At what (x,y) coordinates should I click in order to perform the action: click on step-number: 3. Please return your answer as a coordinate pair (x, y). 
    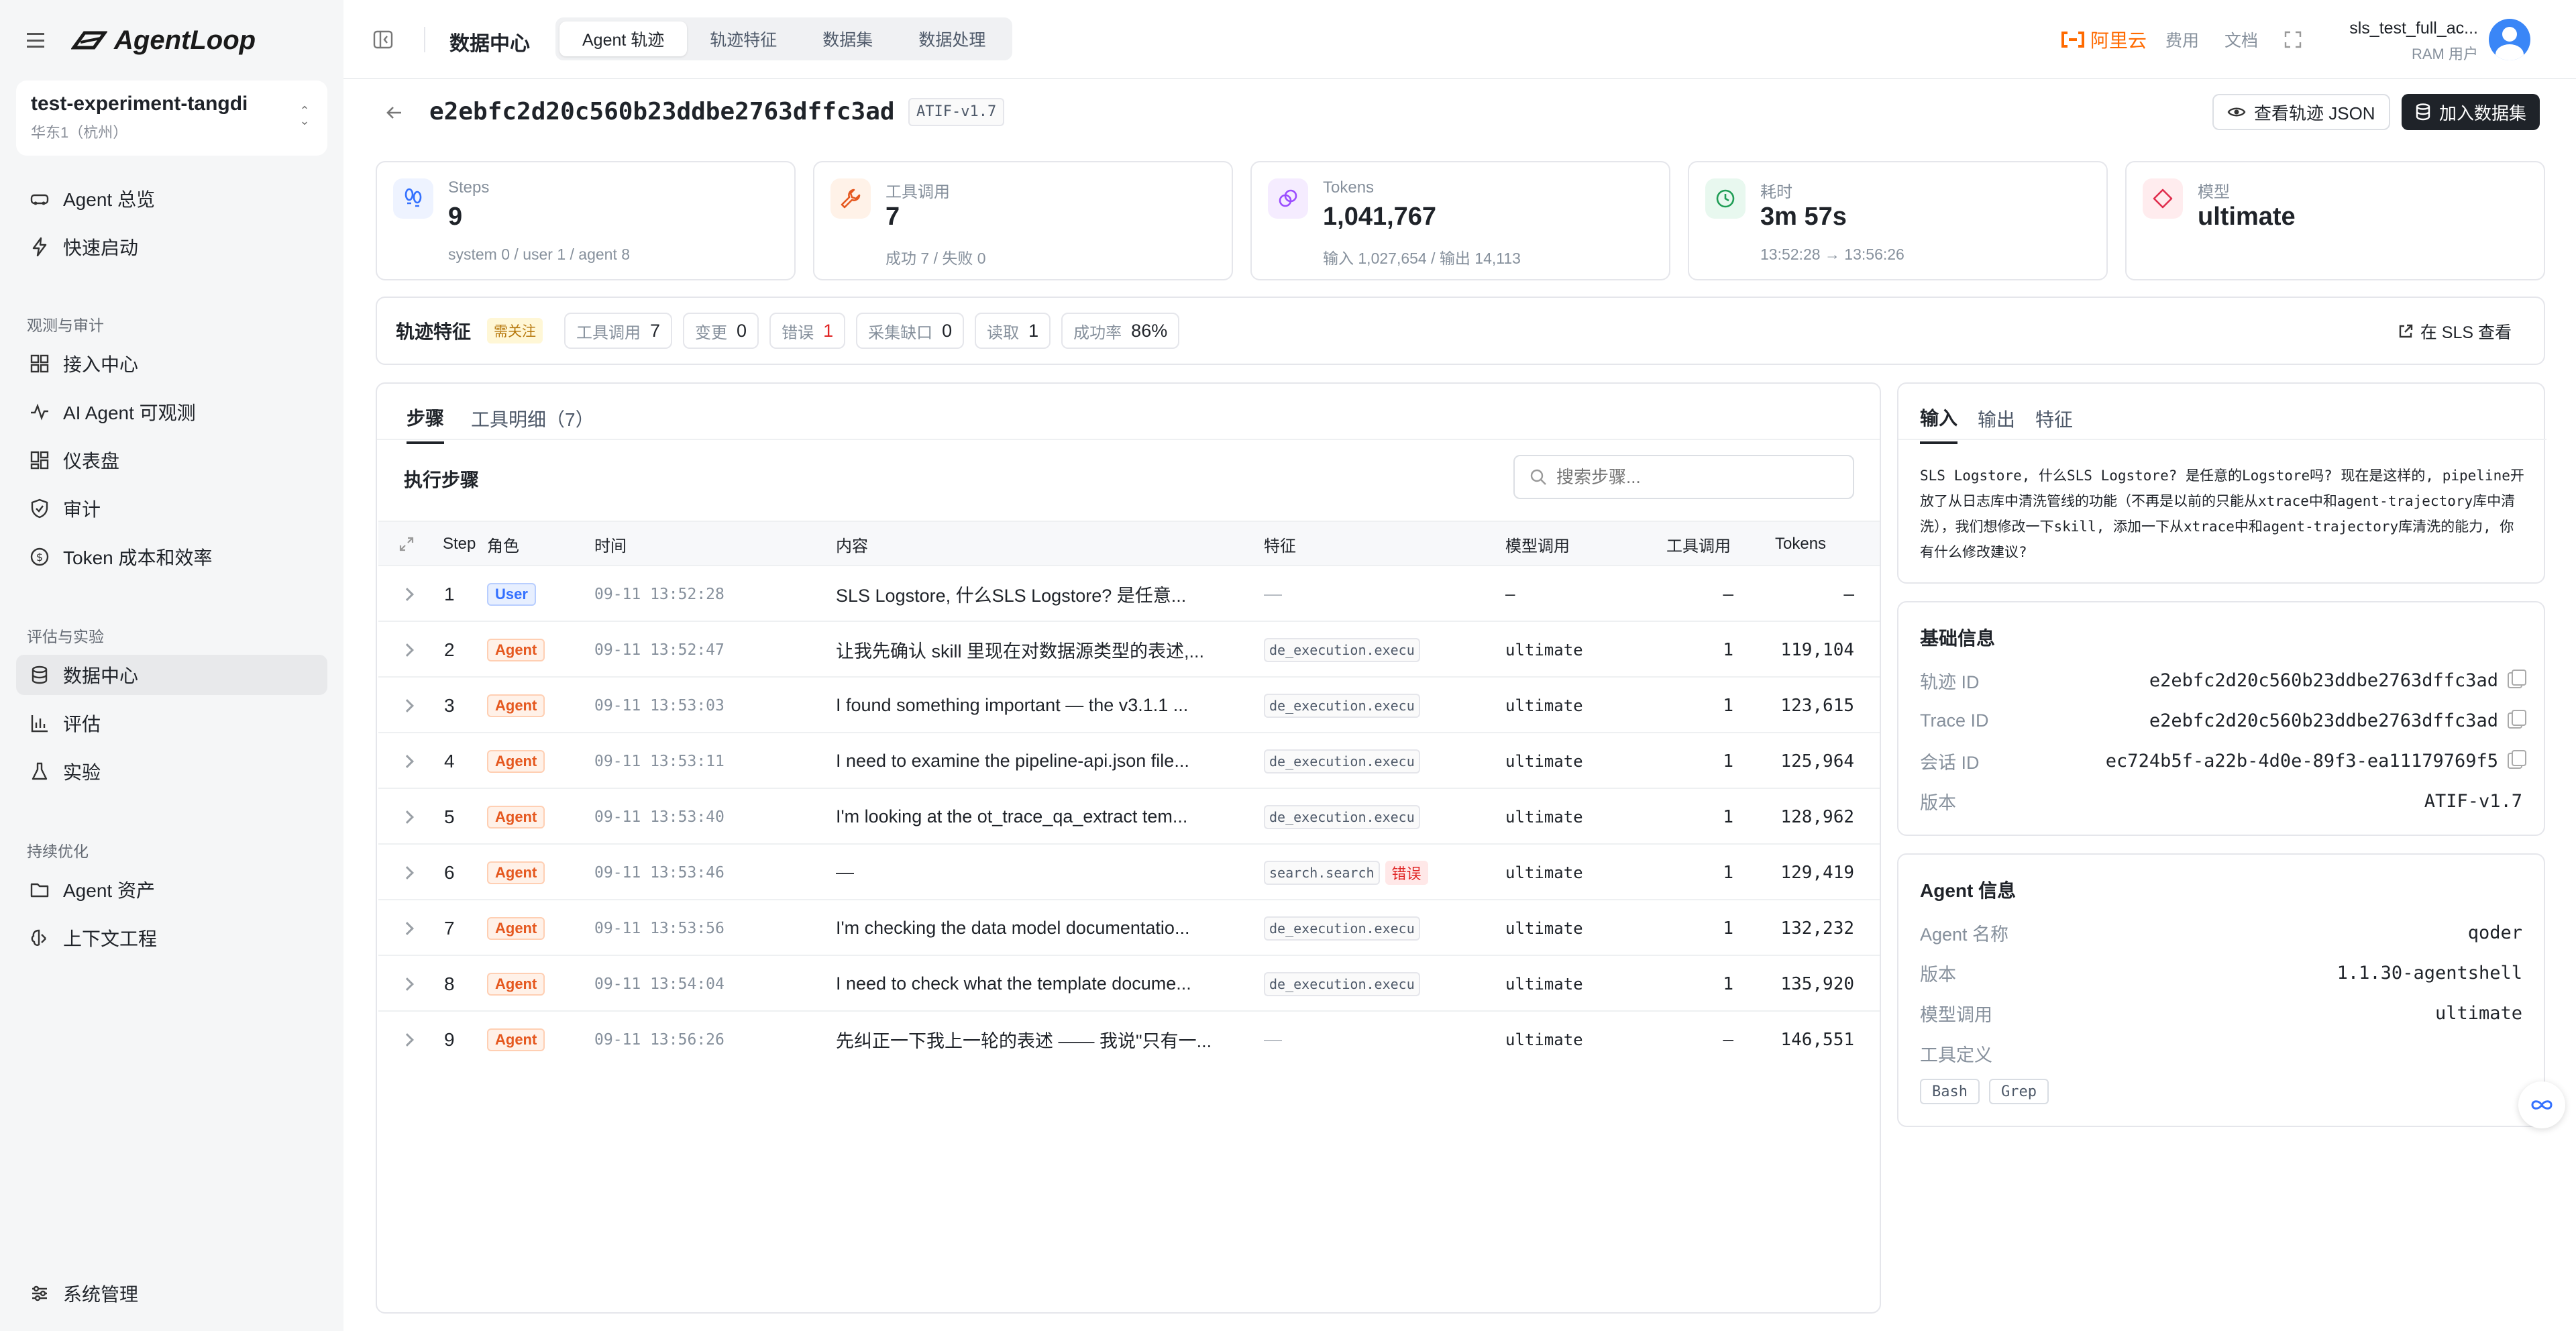
    Looking at the image, I should click on (449, 705).